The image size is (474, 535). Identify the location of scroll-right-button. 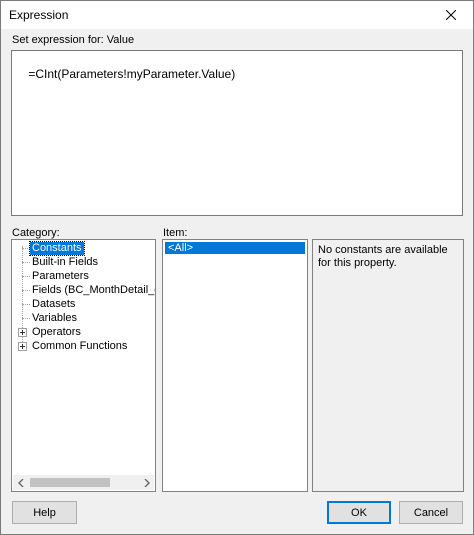
(146, 482).